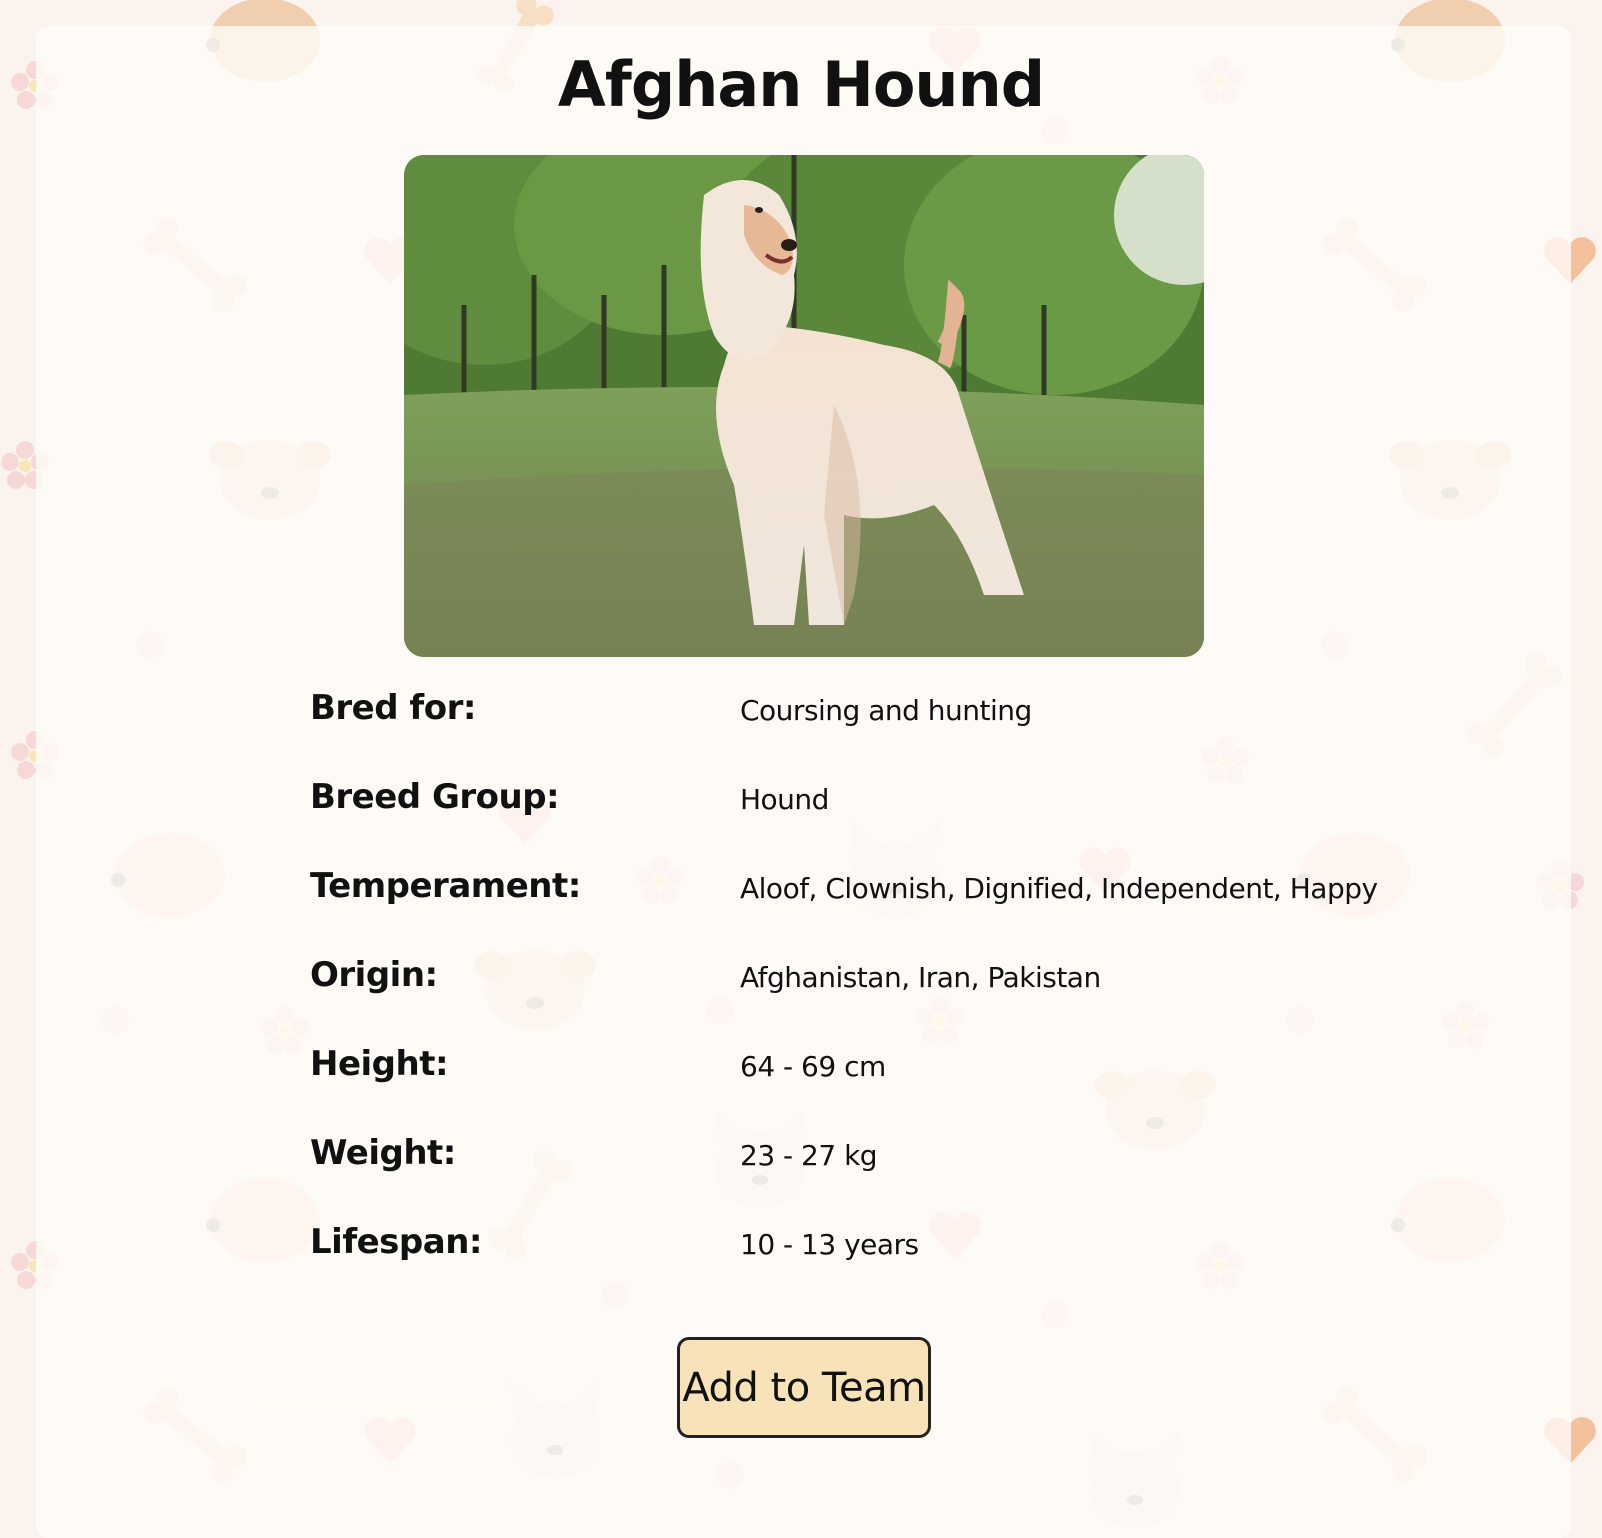 This screenshot has height=1538, width=1602. What do you see at coordinates (809, 1155) in the screenshot?
I see `info-value: 23 - 27 kg` at bounding box center [809, 1155].